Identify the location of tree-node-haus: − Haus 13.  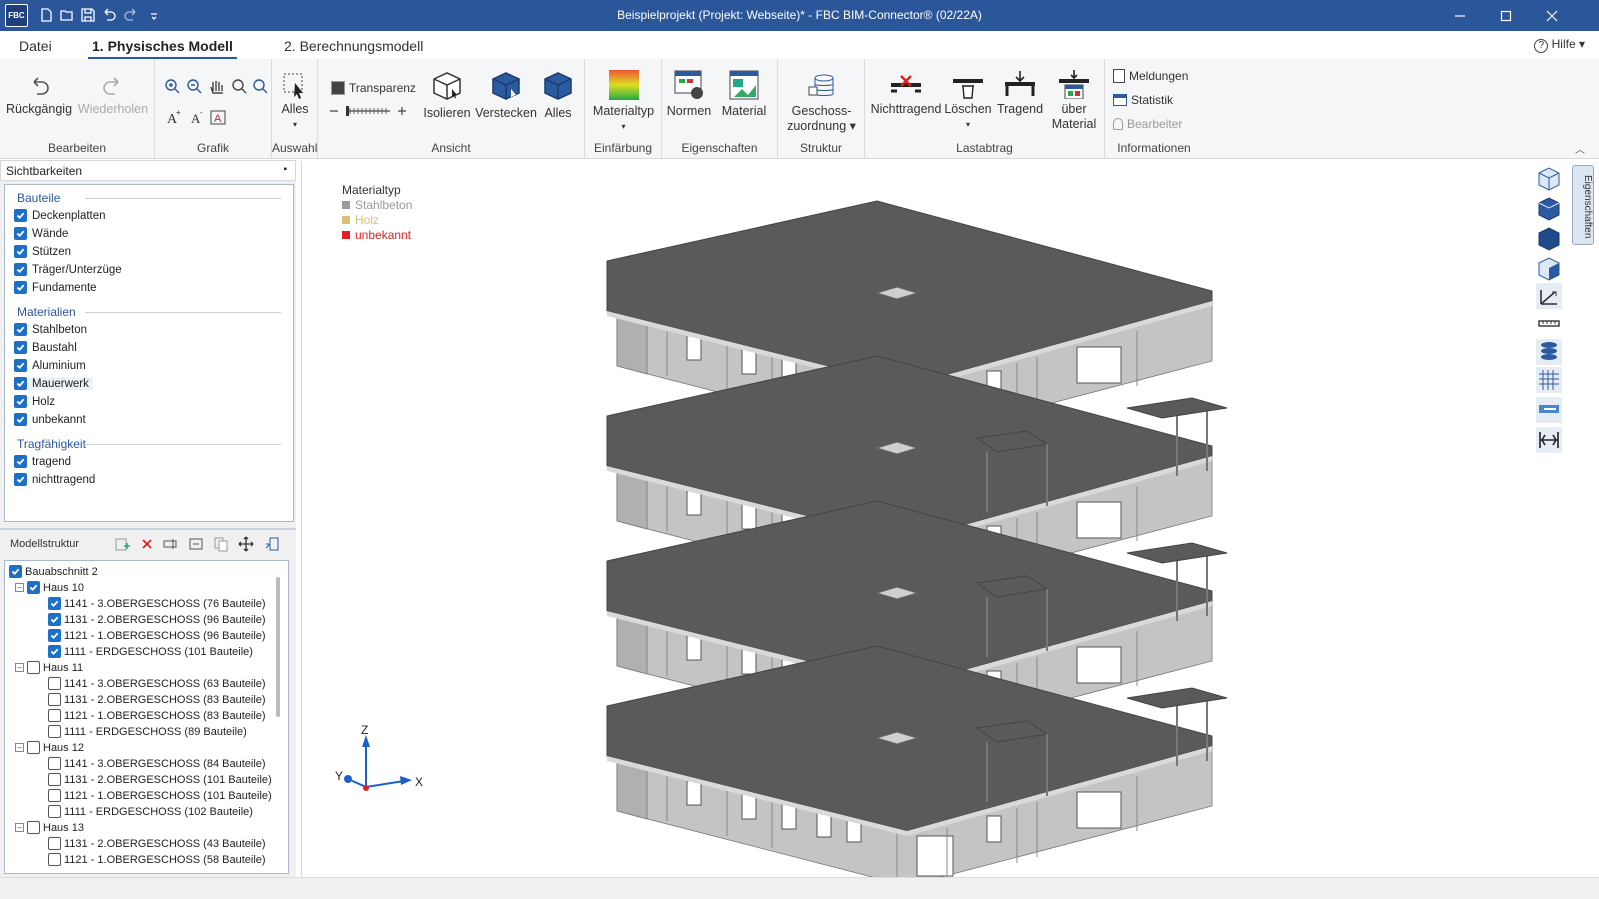
(49, 827).